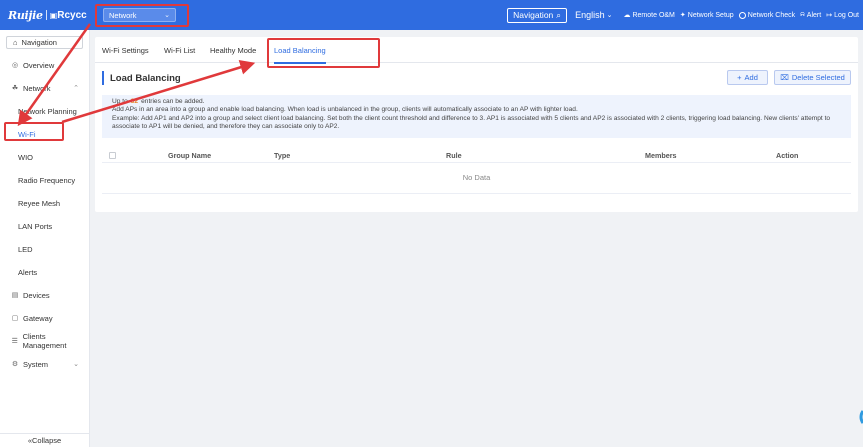 The width and height of the screenshot is (863, 447). I want to click on language-select: English ⌄, so click(593, 15).